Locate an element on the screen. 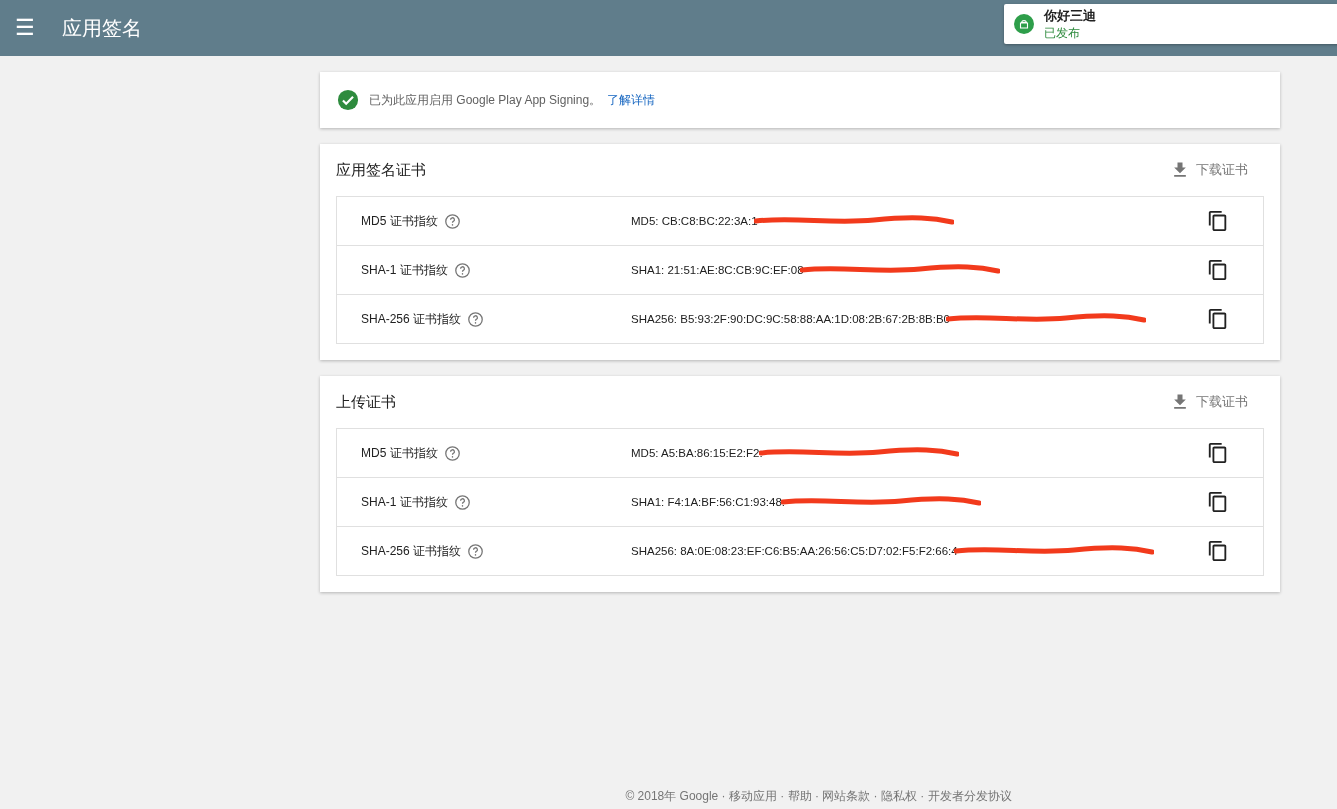 This screenshot has width=1337, height=809. app-name: 你好三迪 is located at coordinates (1070, 15).